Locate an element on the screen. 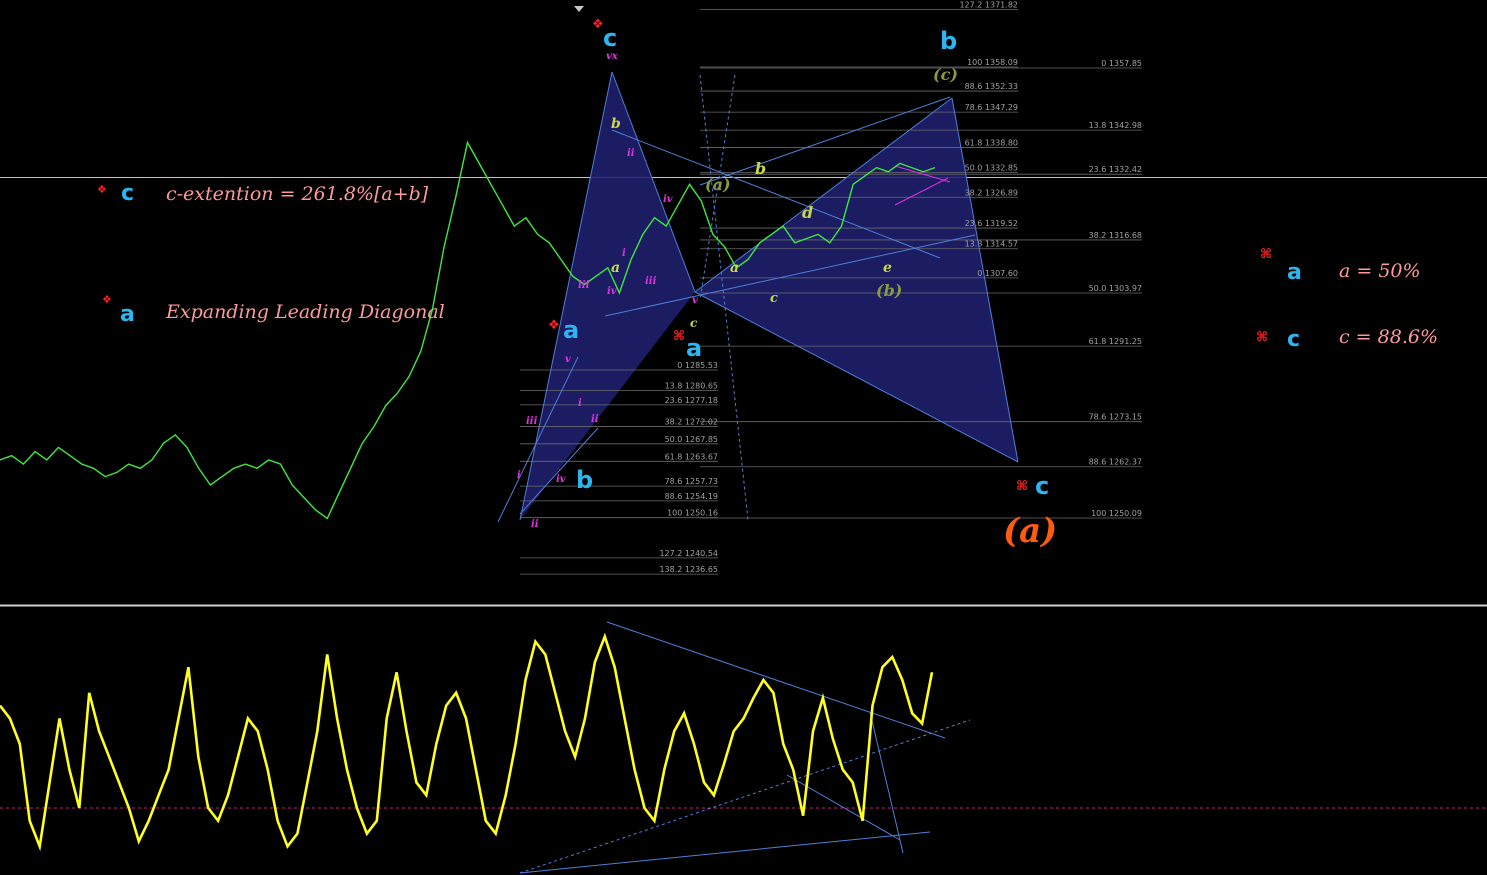 This screenshot has width=1487, height=875. fib-level-label: 50.0 1267.85 is located at coordinates (691, 439).